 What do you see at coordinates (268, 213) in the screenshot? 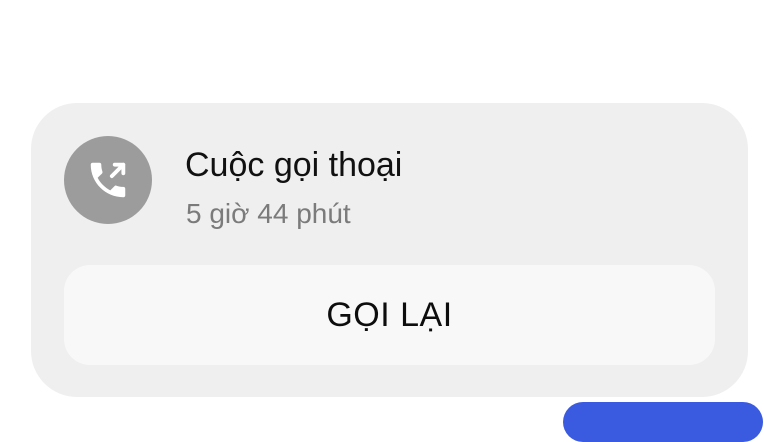
I see `call-duration: 5 giờ 44 phút` at bounding box center [268, 213].